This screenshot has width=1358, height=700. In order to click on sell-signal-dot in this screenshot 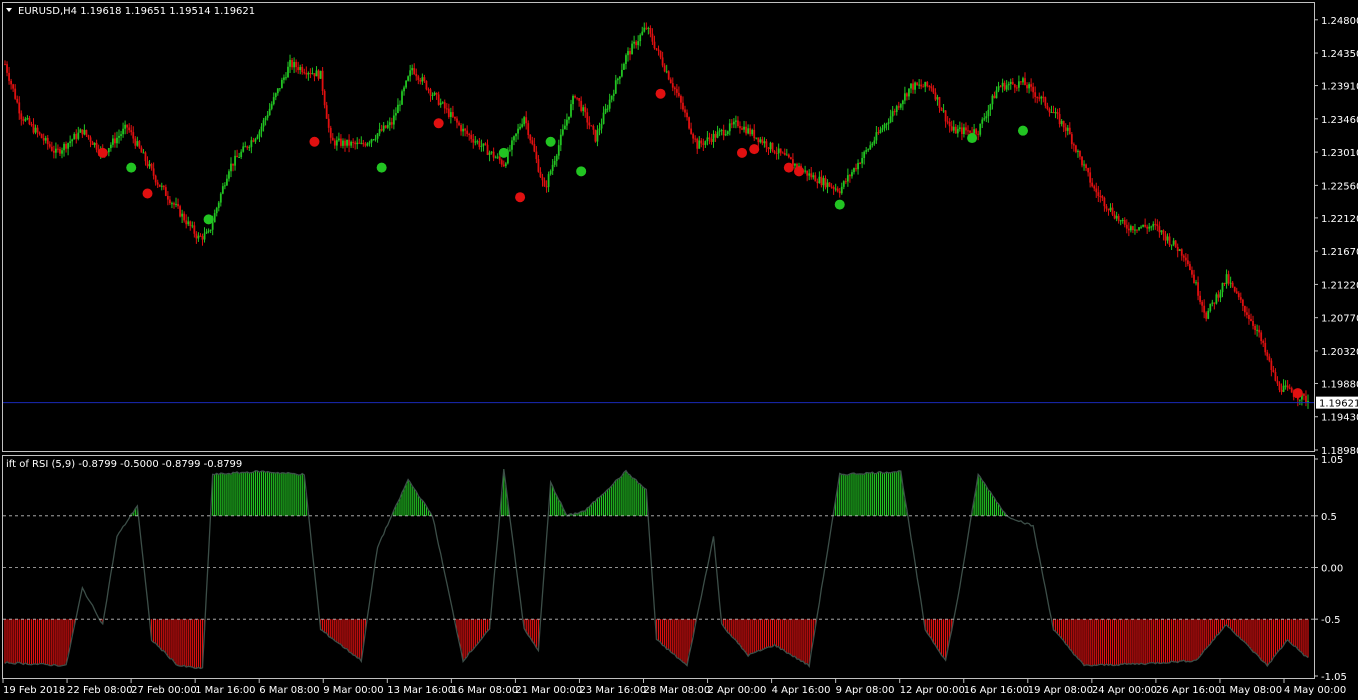, I will do `click(147, 193)`.